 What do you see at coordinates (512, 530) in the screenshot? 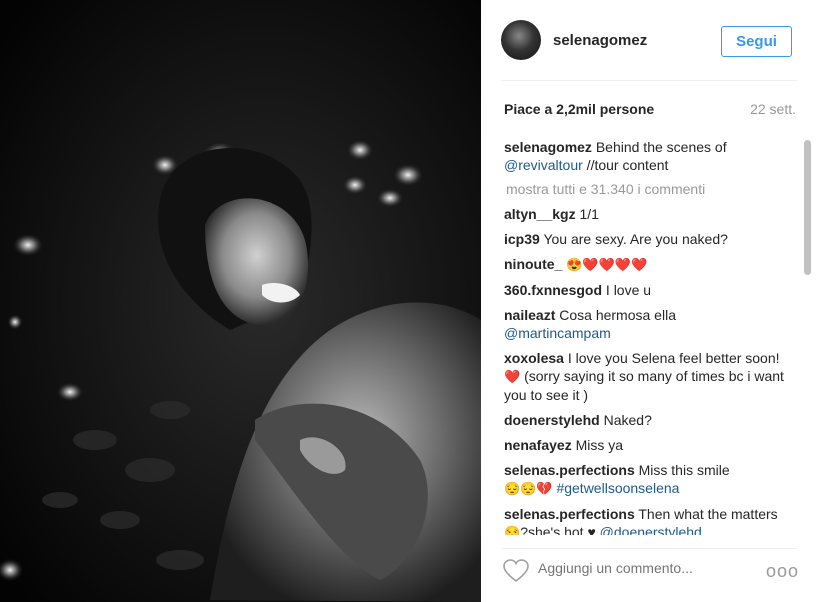
I see `comment-emoji: 😒` at bounding box center [512, 530].